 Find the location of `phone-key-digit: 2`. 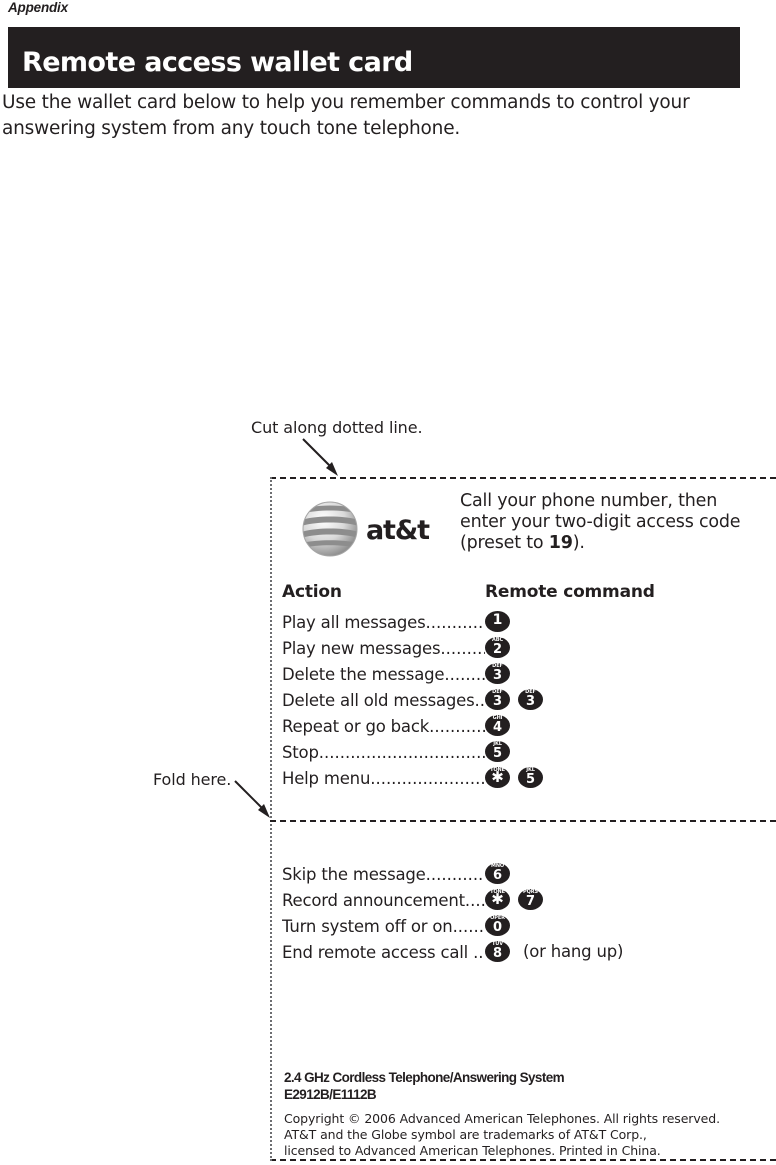

phone-key-digit: 2 is located at coordinates (497, 649).